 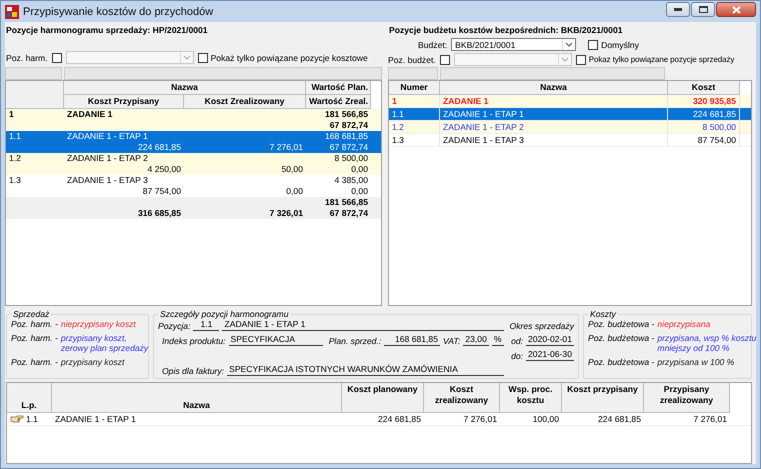 What do you see at coordinates (206, 325) in the screenshot?
I see `field-value: 1.1` at bounding box center [206, 325].